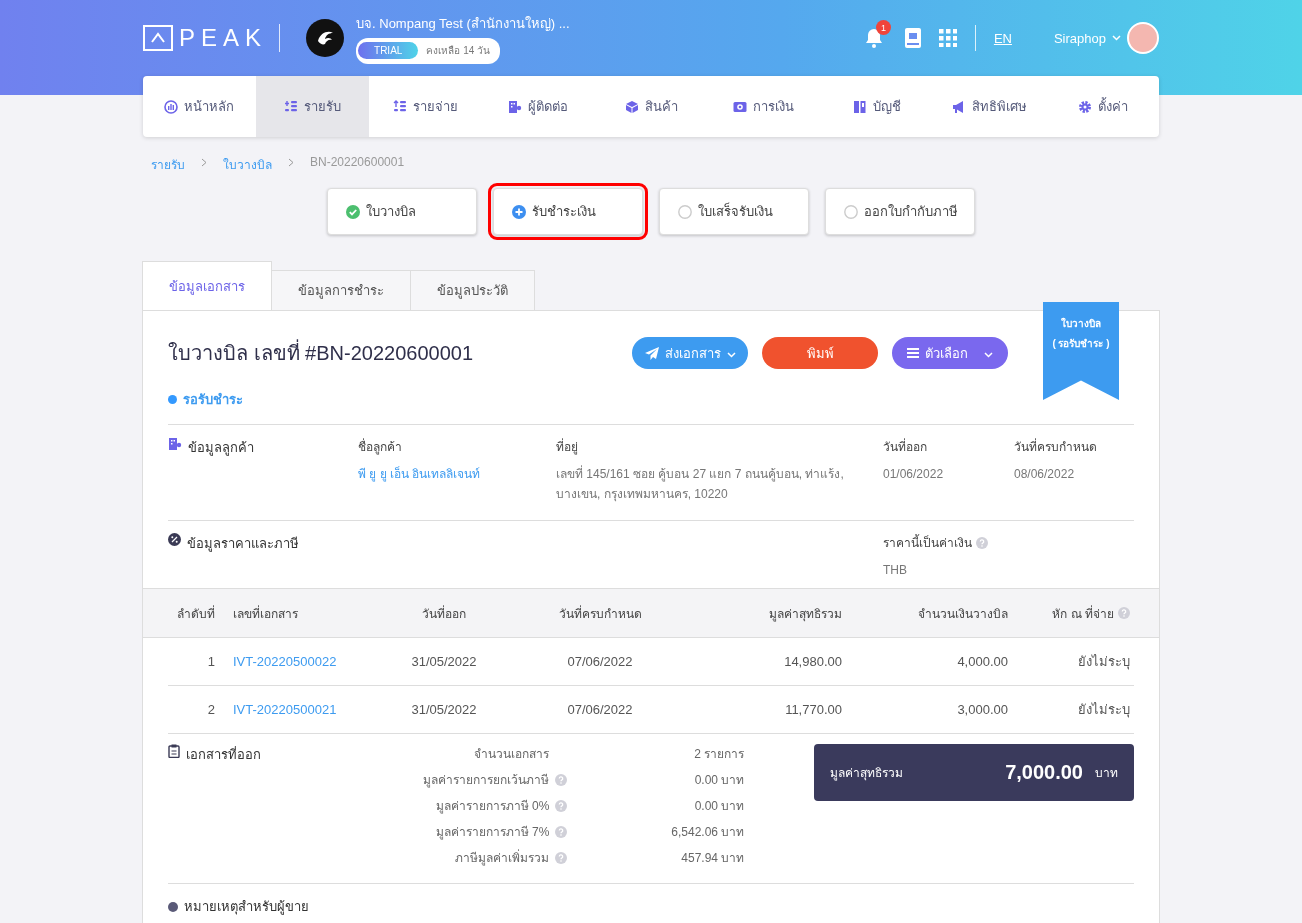  What do you see at coordinates (719, 754) in the screenshot?
I see `summary-value: 2 รายการ` at bounding box center [719, 754].